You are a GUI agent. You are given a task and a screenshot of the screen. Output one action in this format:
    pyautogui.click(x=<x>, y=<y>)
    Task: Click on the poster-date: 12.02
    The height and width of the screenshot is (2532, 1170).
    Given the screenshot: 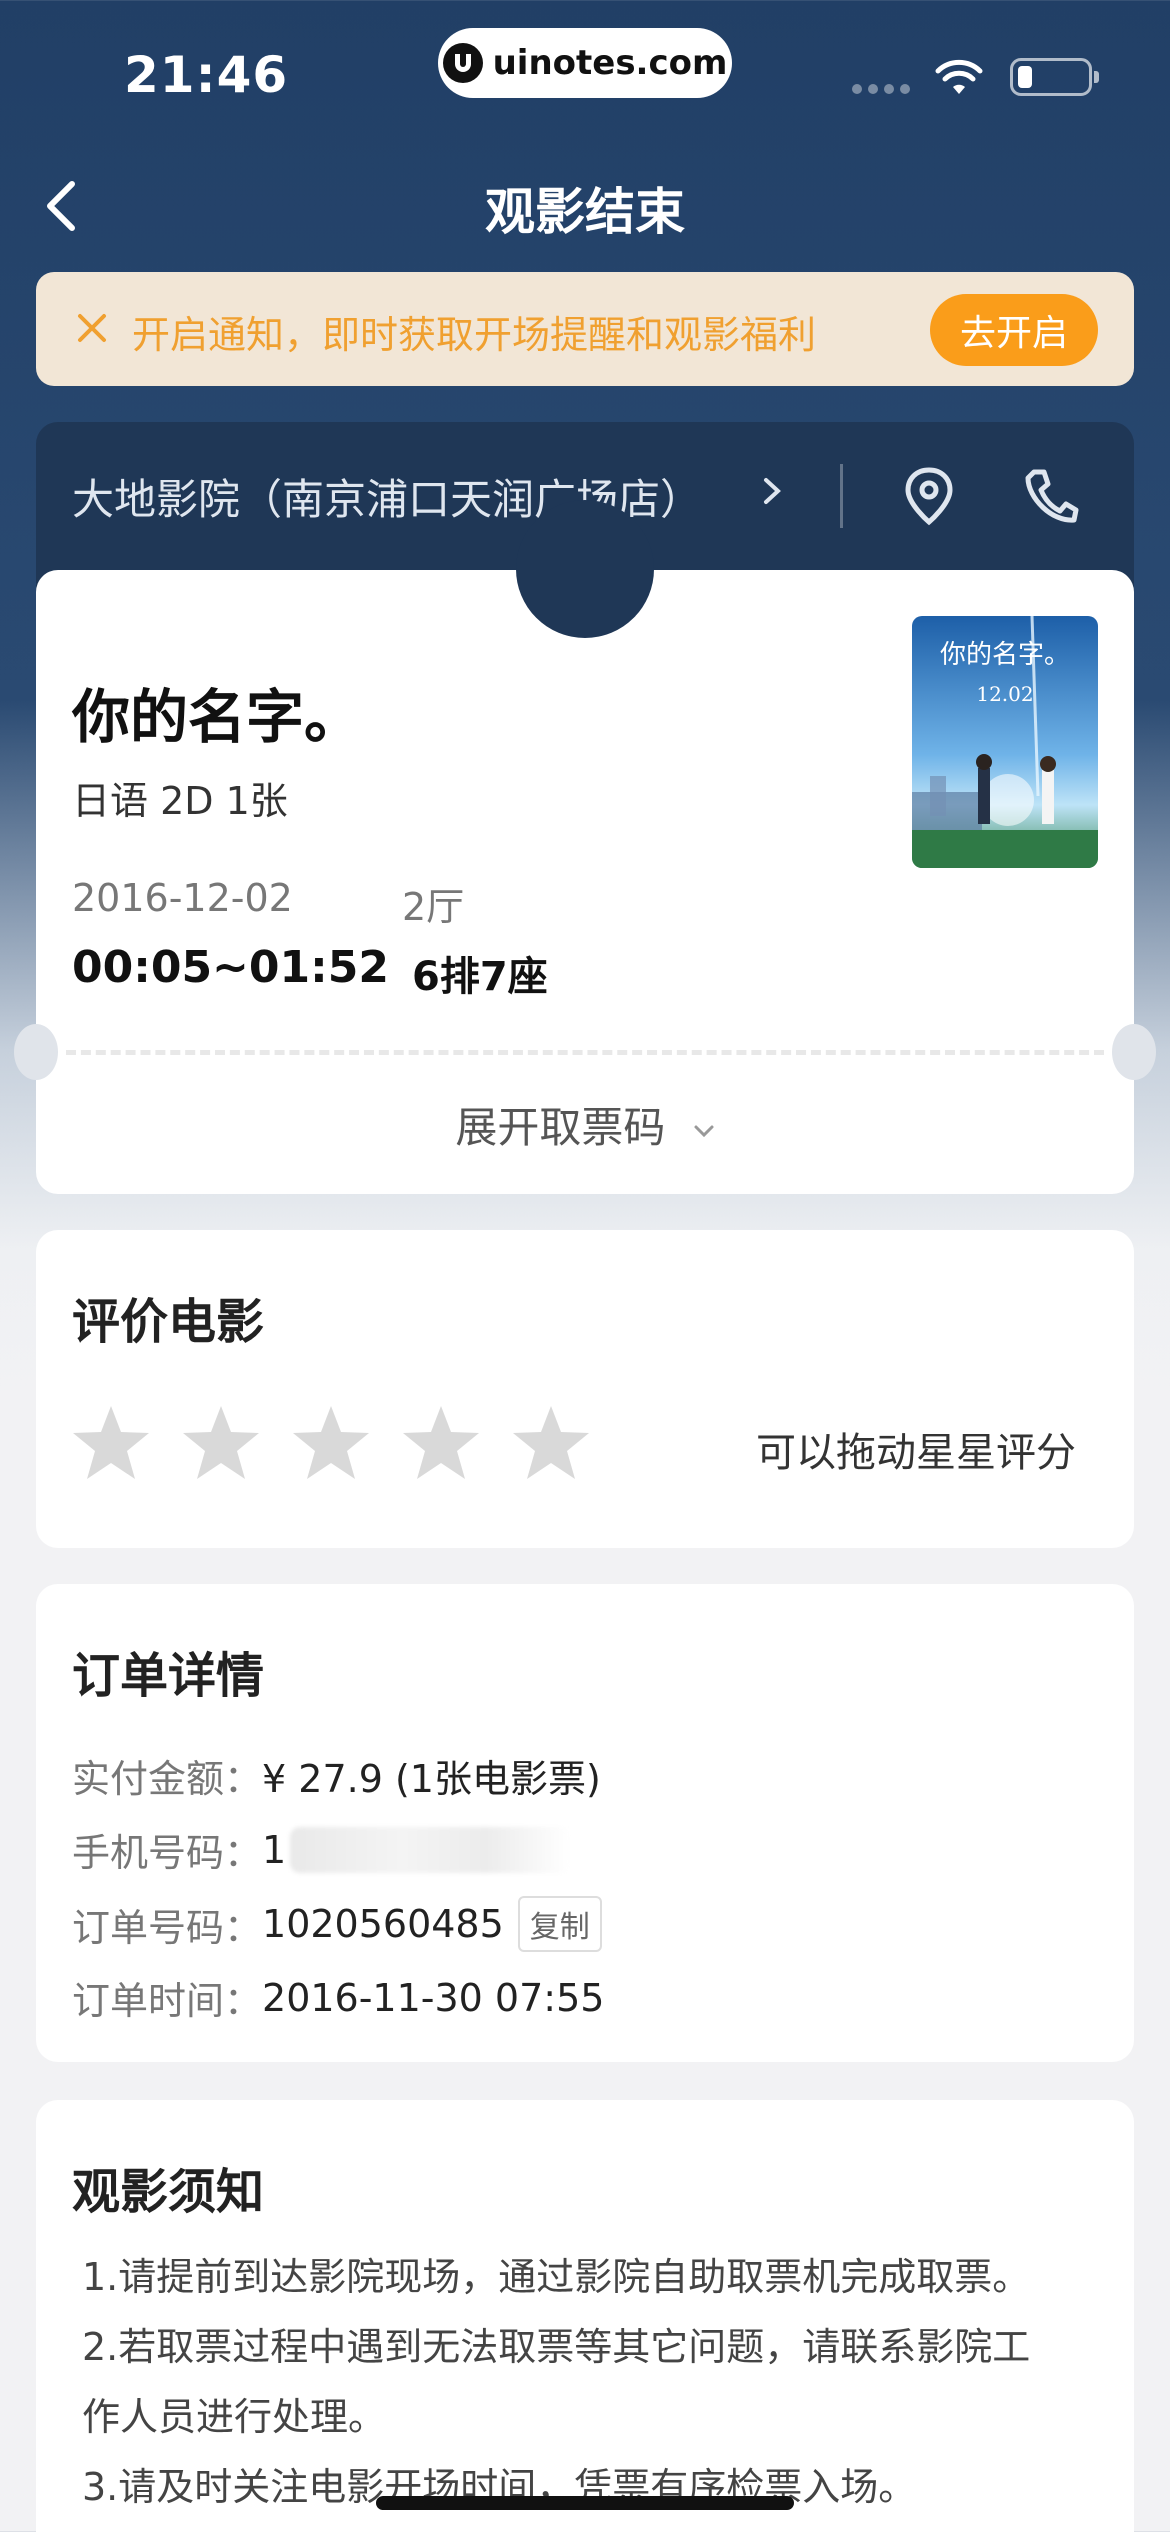 What is the action you would take?
    pyautogui.click(x=1005, y=694)
    